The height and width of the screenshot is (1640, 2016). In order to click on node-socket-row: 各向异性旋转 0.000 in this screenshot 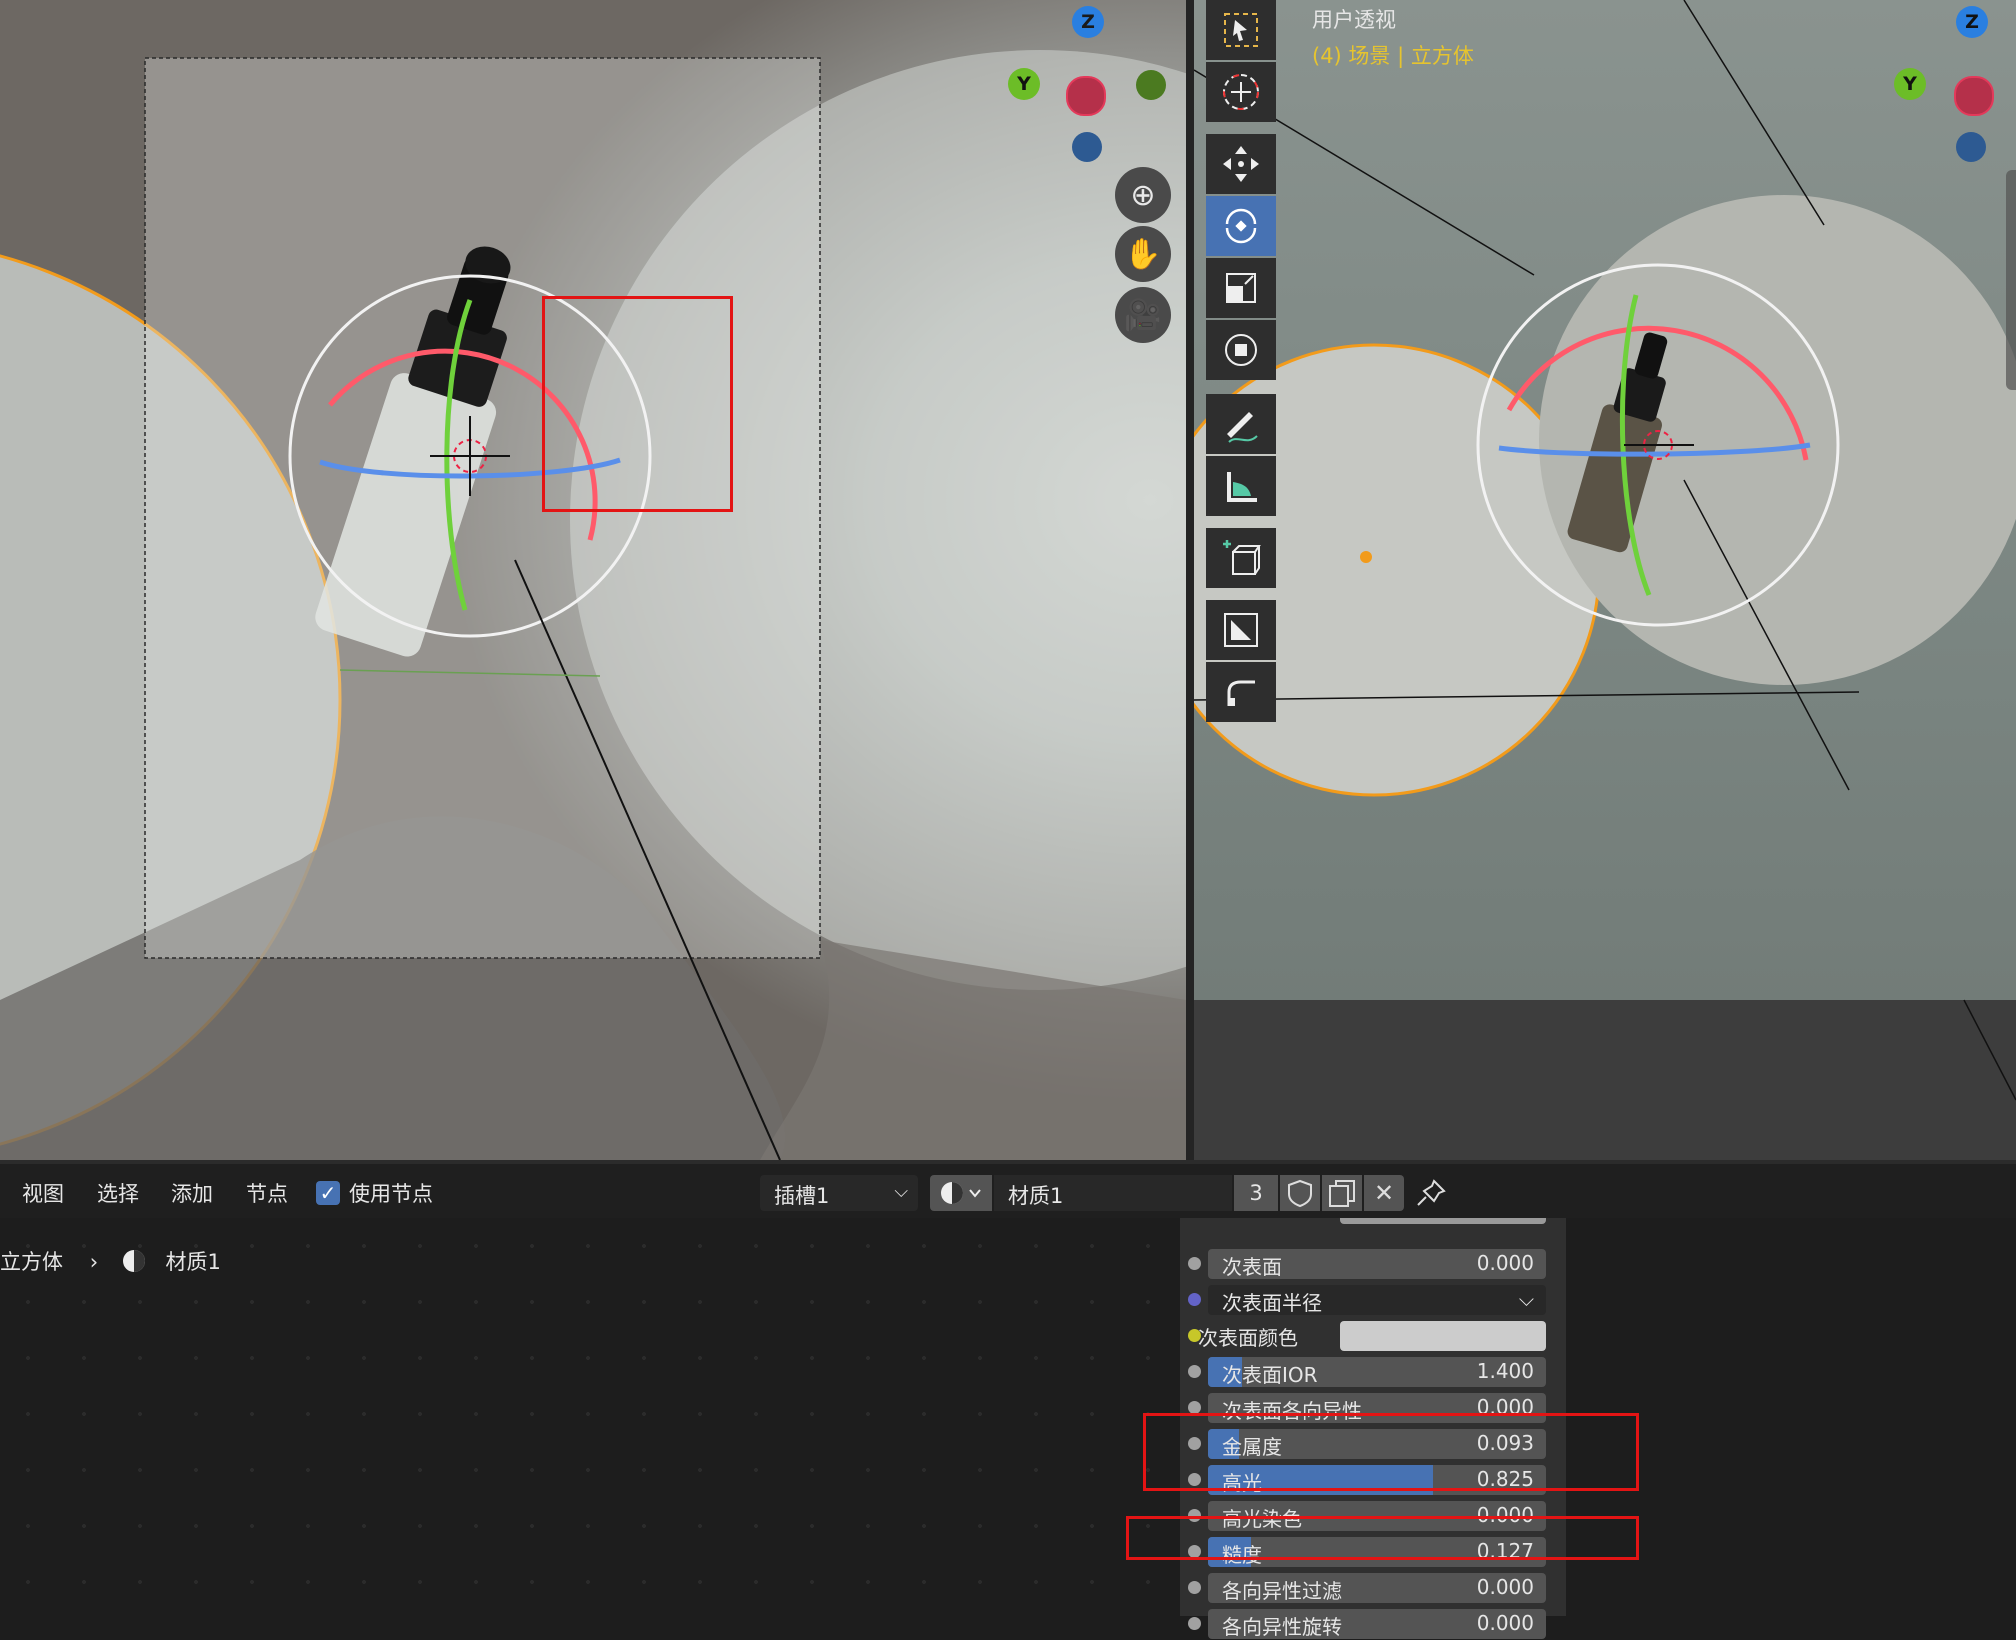, I will do `click(1373, 1624)`.